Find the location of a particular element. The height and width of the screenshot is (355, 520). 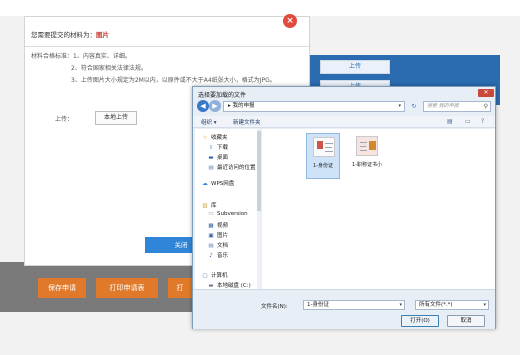

tree-item-downloads: ⇩ 下载 is located at coordinates (217, 147).